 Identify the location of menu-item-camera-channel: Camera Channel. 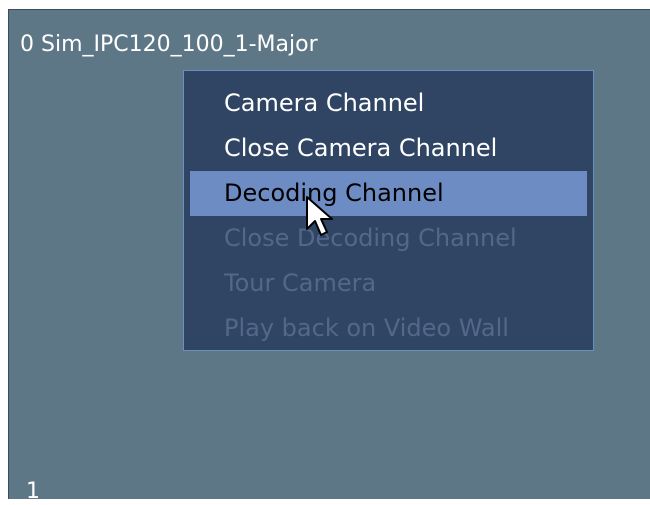
(388, 103).